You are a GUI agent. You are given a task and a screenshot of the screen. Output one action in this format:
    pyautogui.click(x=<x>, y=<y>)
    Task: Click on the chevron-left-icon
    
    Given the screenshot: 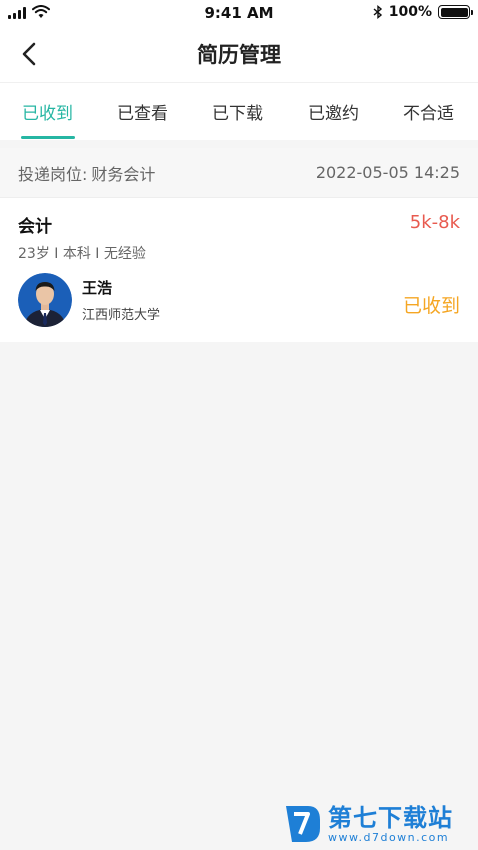 What is the action you would take?
    pyautogui.click(x=29, y=54)
    